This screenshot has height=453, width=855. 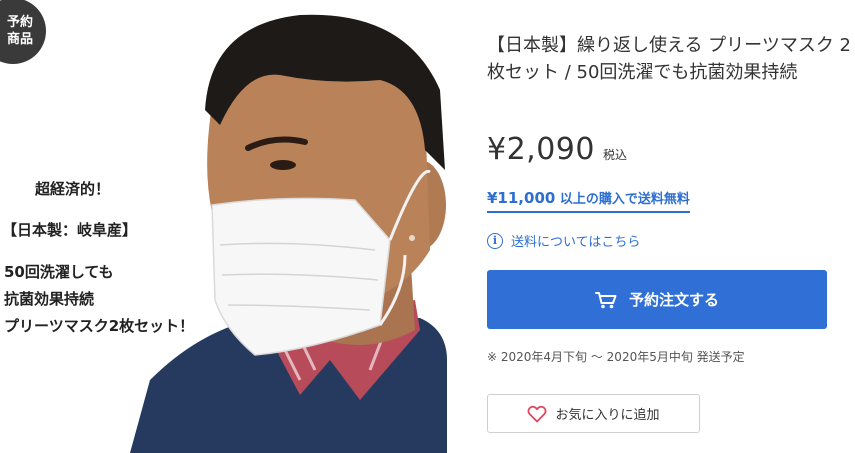 I want to click on add-to-favorites-button: お気に入りに追加, so click(x=593, y=413).